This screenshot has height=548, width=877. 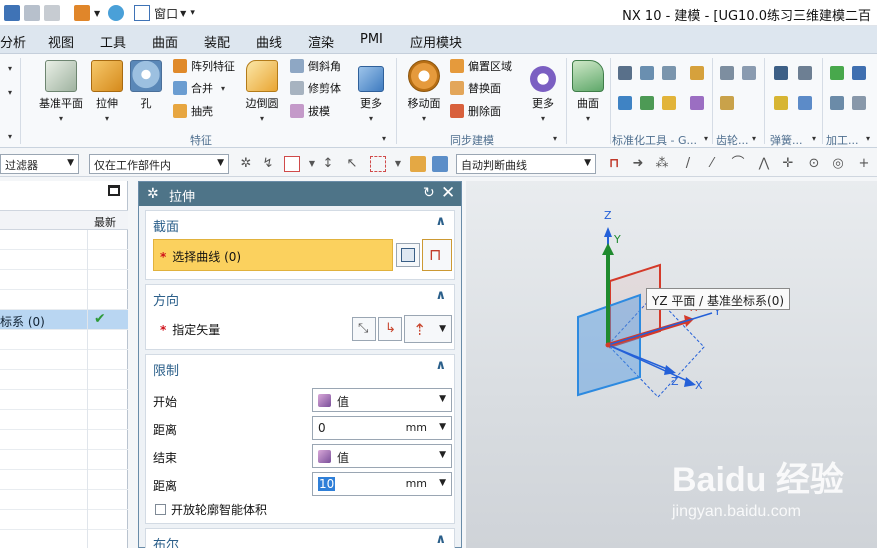 What do you see at coordinates (204, 66) in the screenshot?
I see `pattern-feature-button: 阵列特征` at bounding box center [204, 66].